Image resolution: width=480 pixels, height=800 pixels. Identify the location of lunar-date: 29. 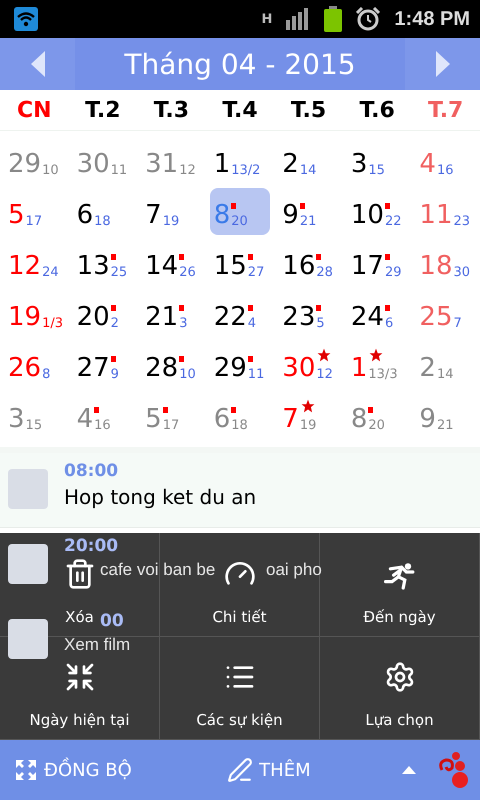
(393, 272).